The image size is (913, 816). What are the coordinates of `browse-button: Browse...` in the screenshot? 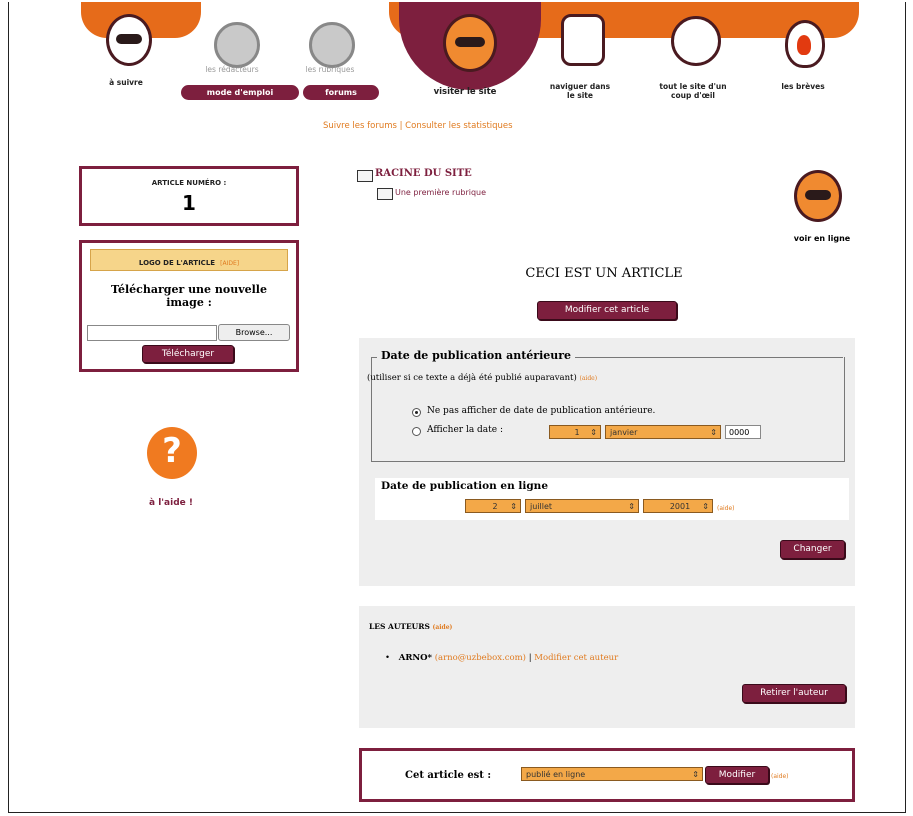 It's located at (254, 332).